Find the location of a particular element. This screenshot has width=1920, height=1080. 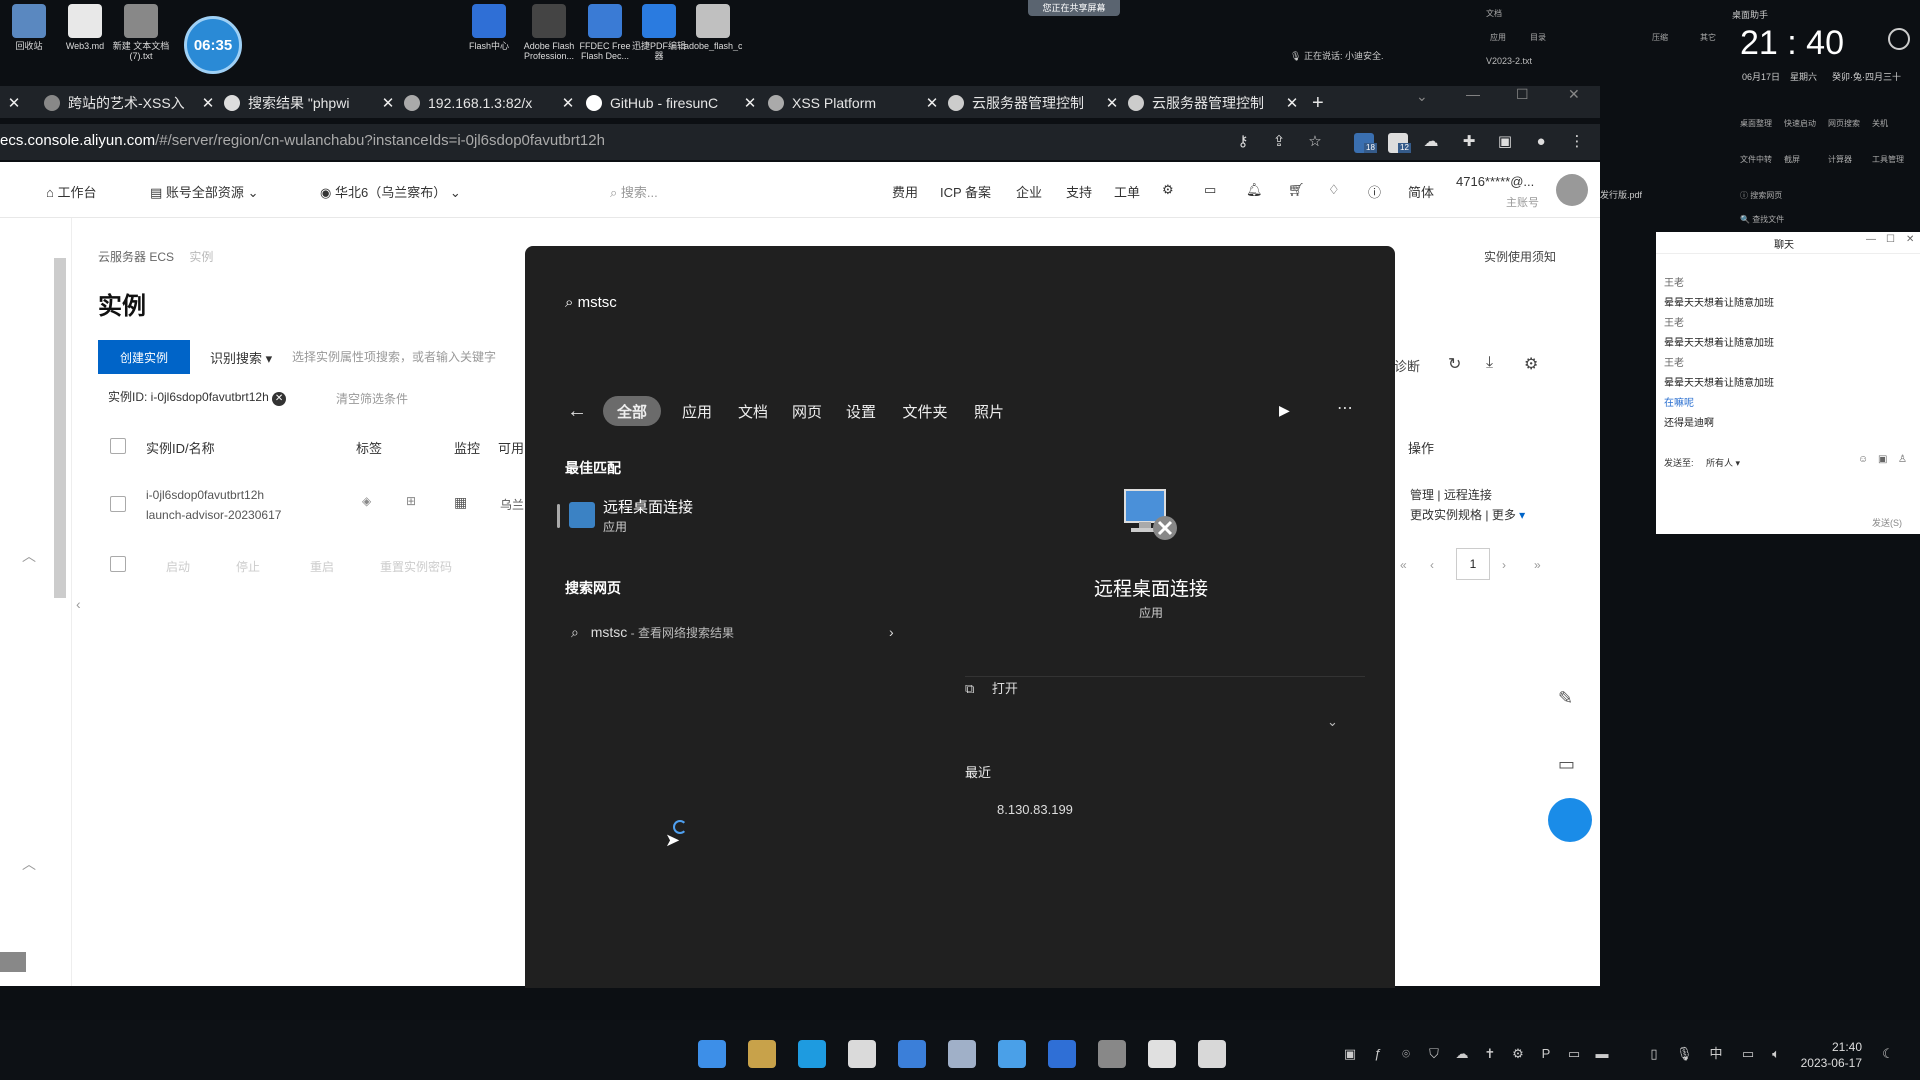

volume-icon: 🔈︎ is located at coordinates (1776, 1054).